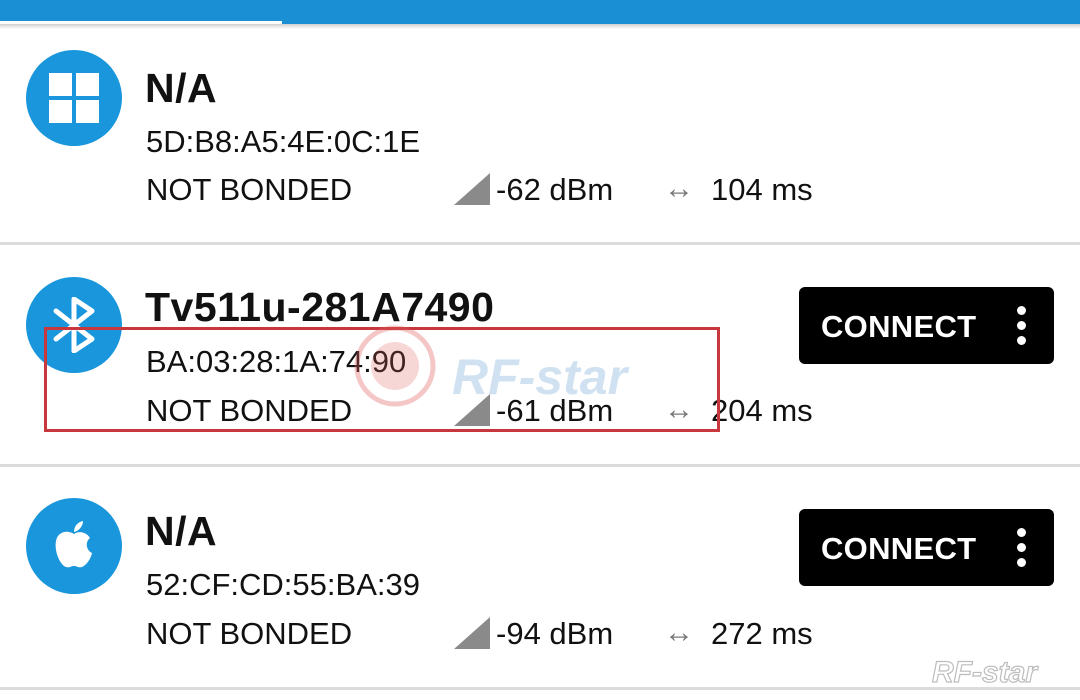 This screenshot has height=700, width=1080. What do you see at coordinates (540, 26) in the screenshot?
I see `tab-bar-shadow` at bounding box center [540, 26].